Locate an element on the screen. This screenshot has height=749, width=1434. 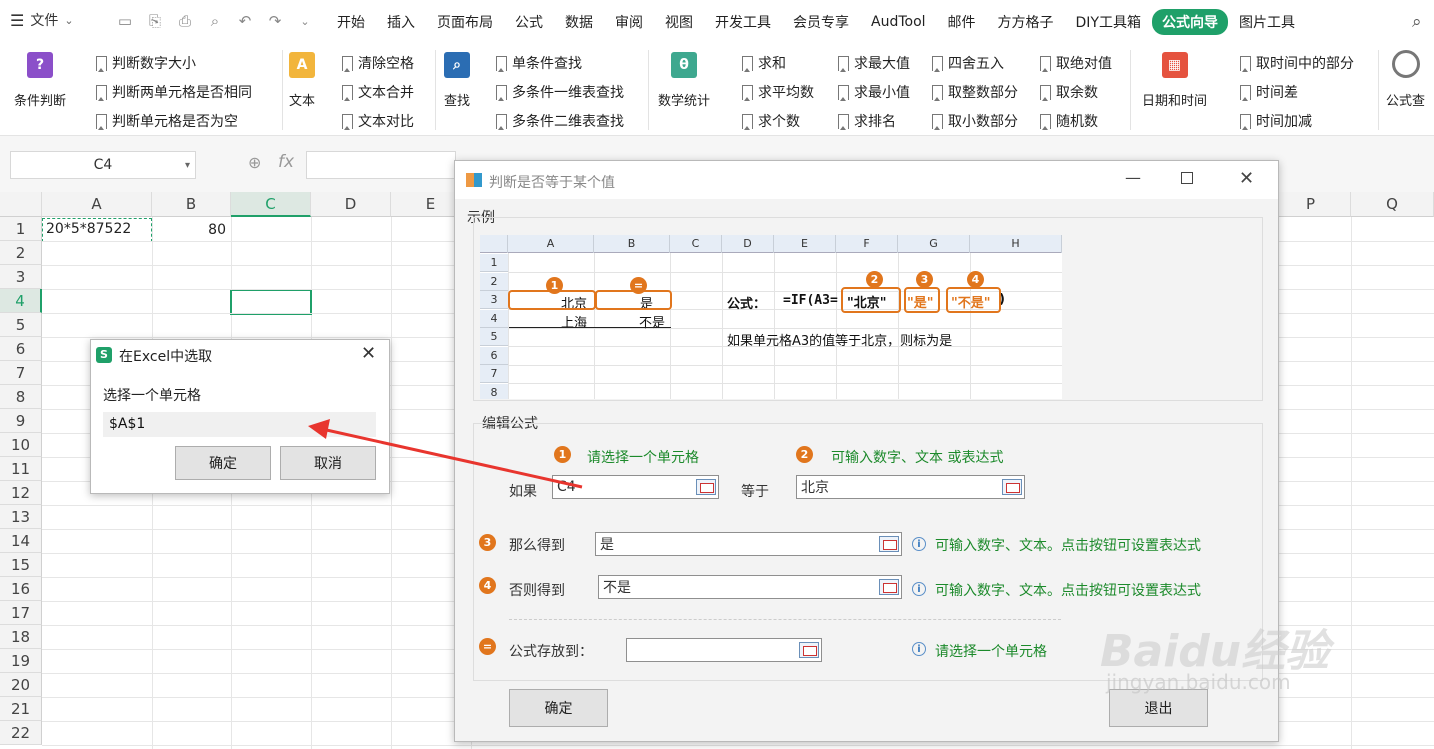
row-header: 19 is located at coordinates (21, 661).